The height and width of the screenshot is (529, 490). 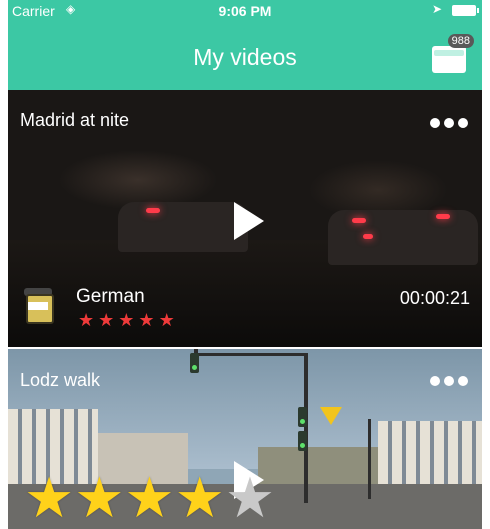 I want to click on scene-trees, so click(x=318, y=468).